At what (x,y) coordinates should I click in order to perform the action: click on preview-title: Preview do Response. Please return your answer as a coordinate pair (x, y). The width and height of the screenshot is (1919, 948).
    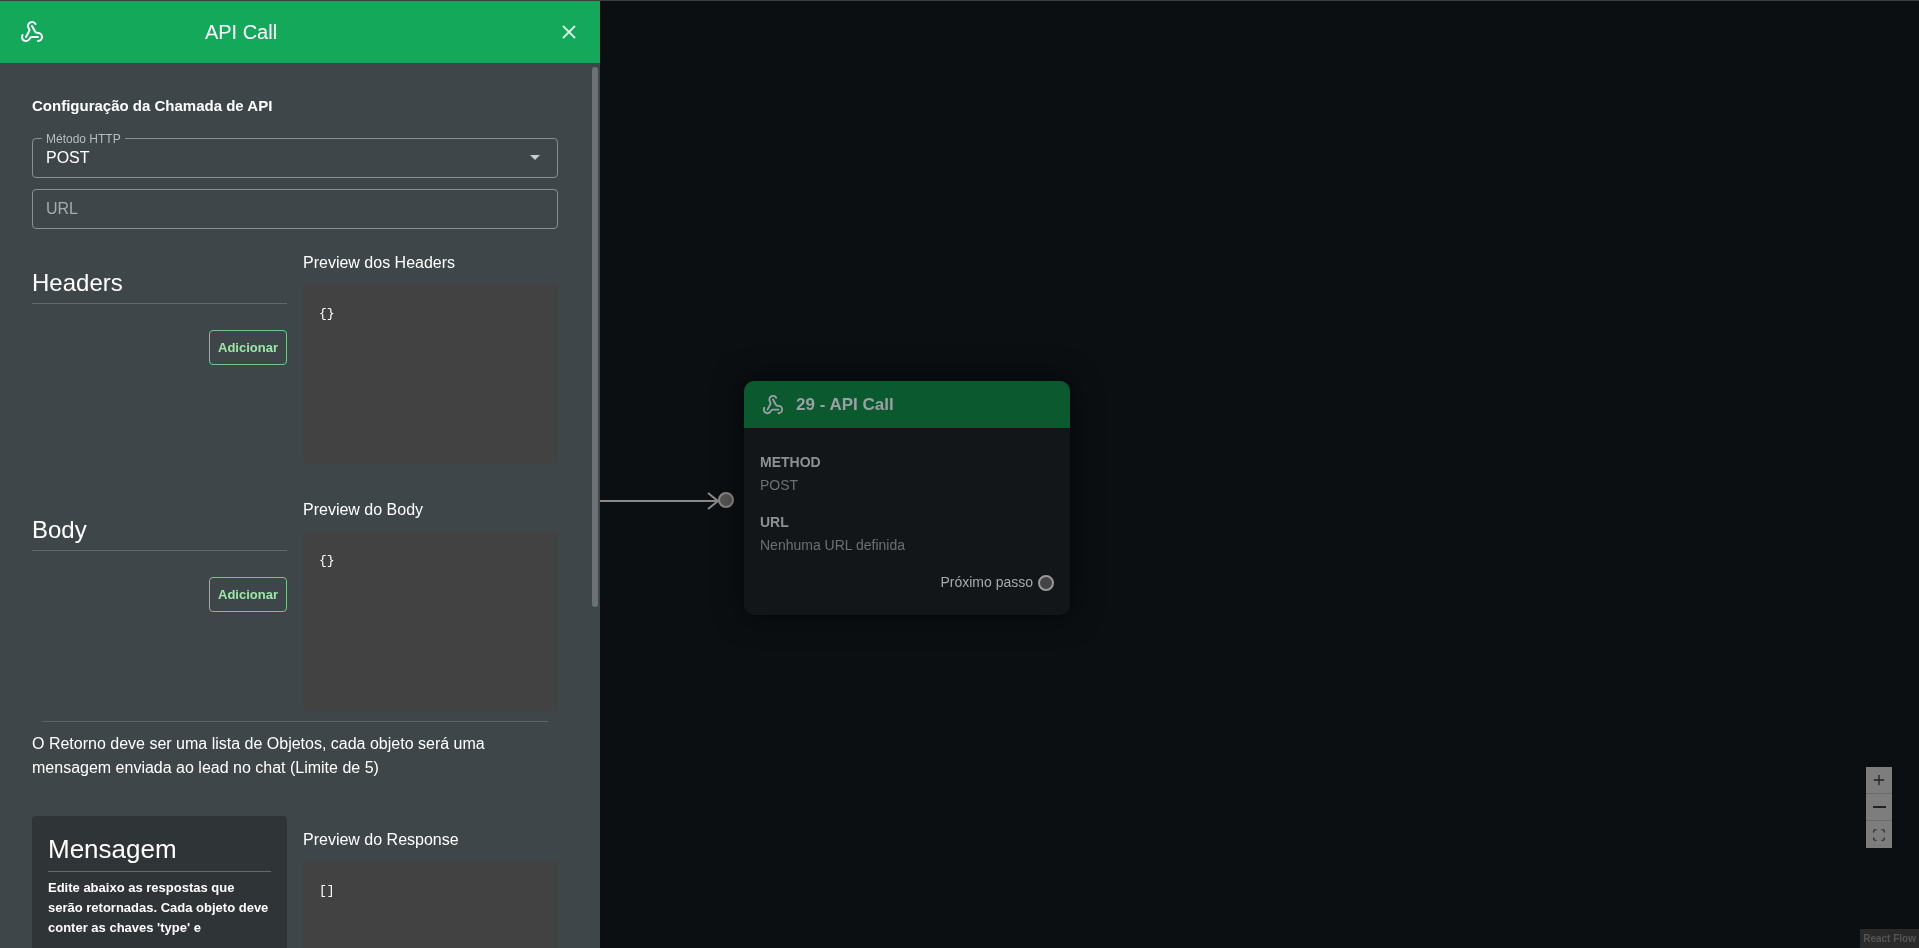
    Looking at the image, I should click on (381, 839).